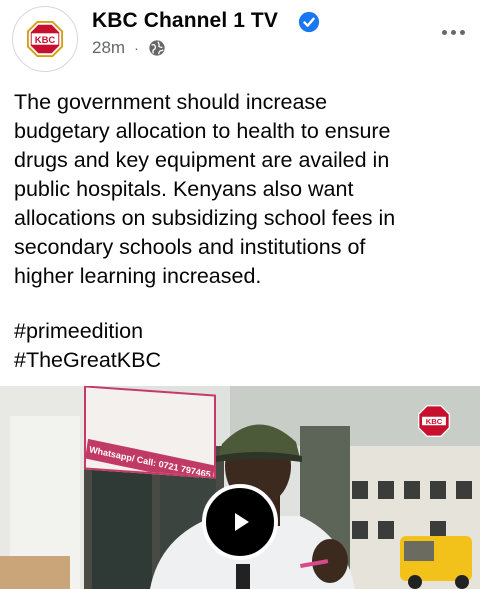  What do you see at coordinates (87, 331) in the screenshot?
I see `hashtag-link: #primeedition` at bounding box center [87, 331].